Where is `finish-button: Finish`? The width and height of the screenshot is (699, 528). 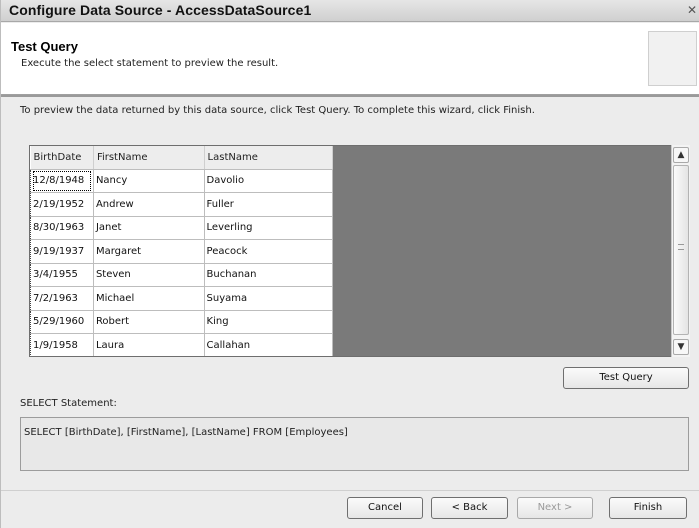 finish-button: Finish is located at coordinates (648, 508).